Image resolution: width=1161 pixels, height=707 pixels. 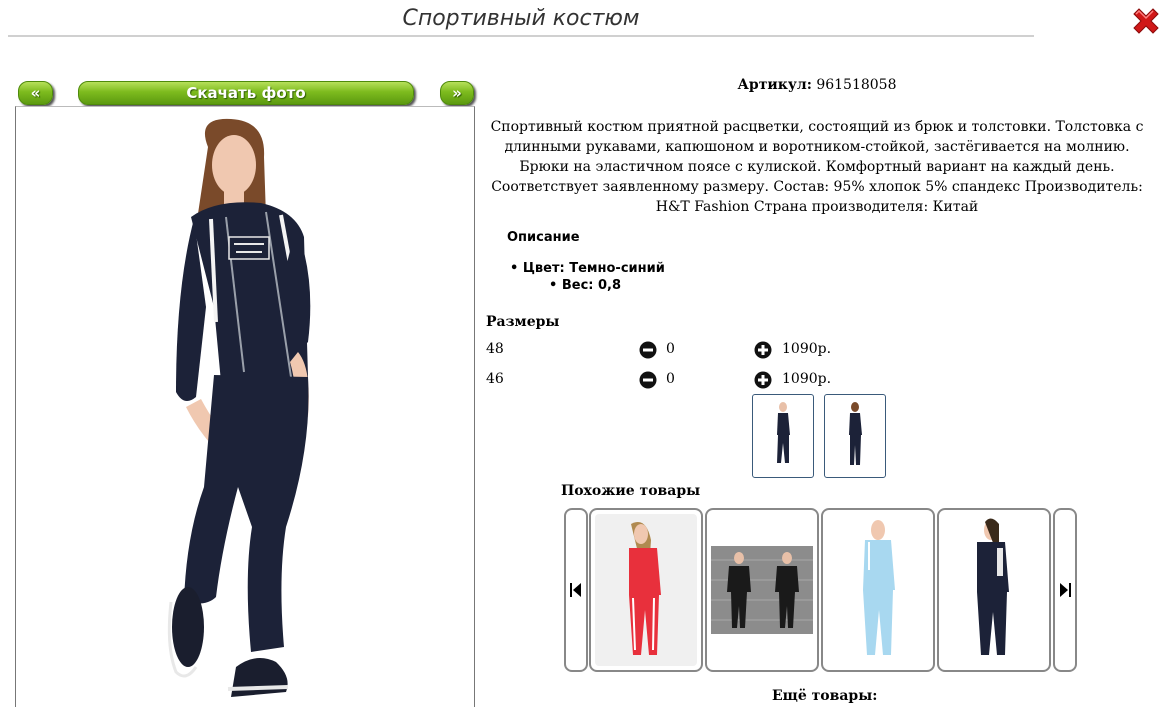 I want to click on sizes-heading: Размеры, so click(x=523, y=322).